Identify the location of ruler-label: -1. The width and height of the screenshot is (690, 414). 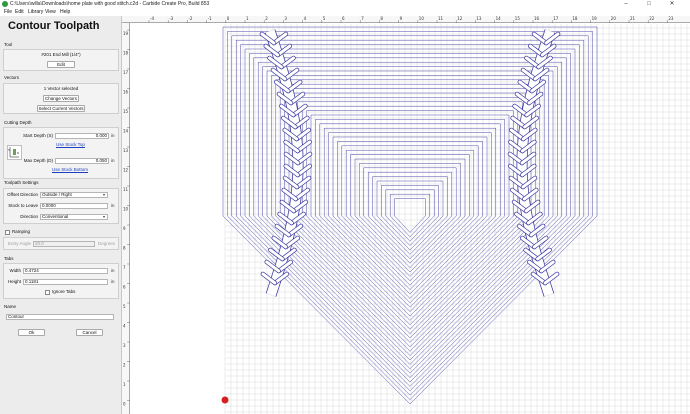
(210, 18).